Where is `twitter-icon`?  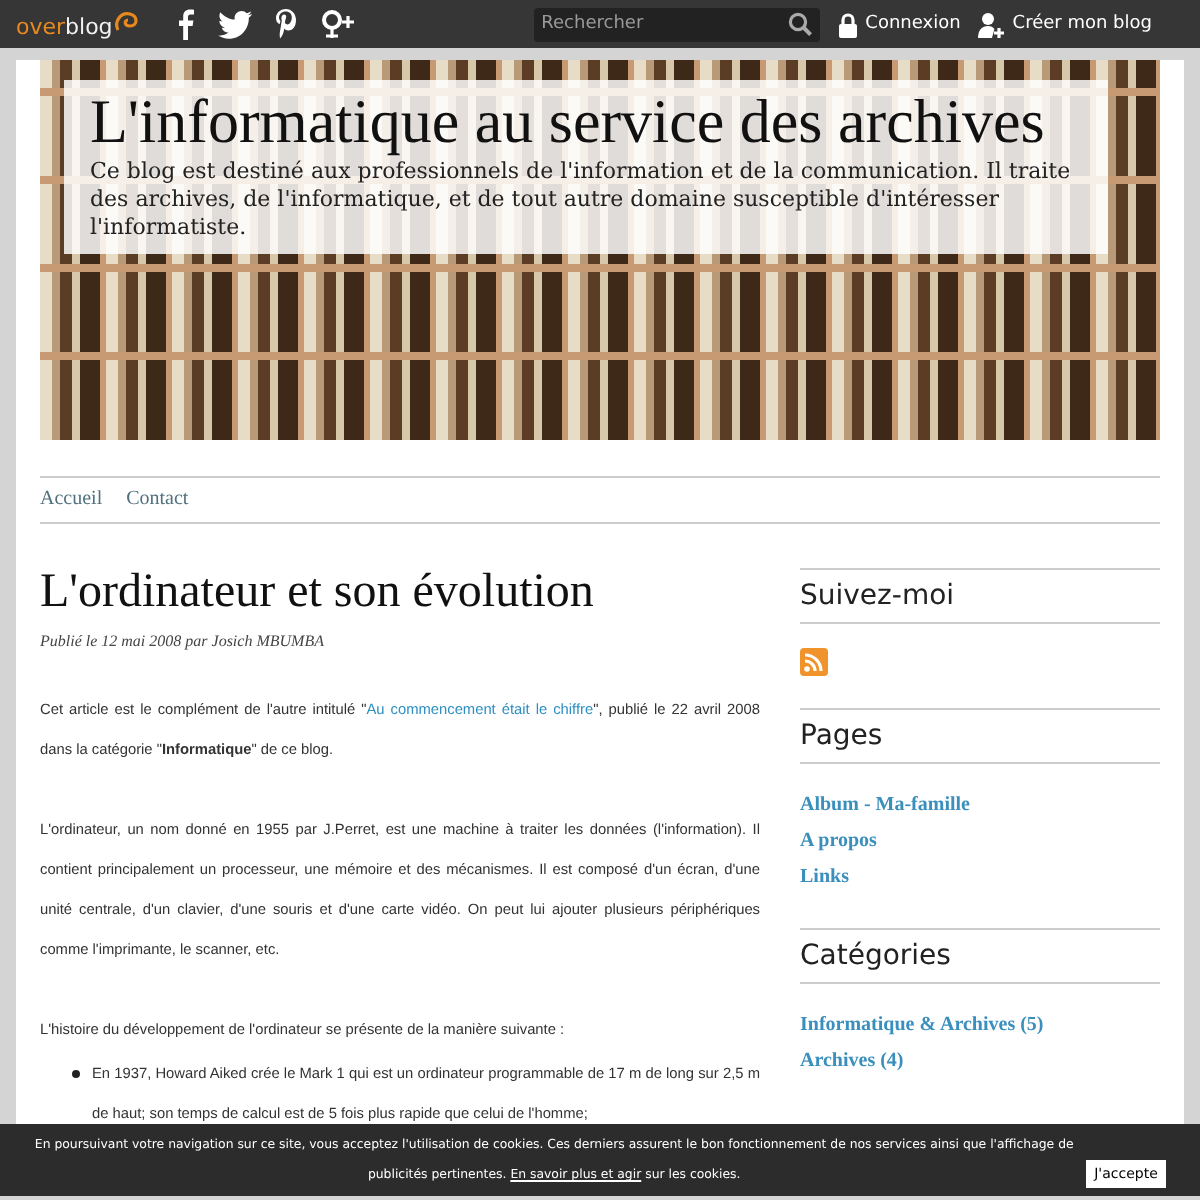
twitter-icon is located at coordinates (235, 24).